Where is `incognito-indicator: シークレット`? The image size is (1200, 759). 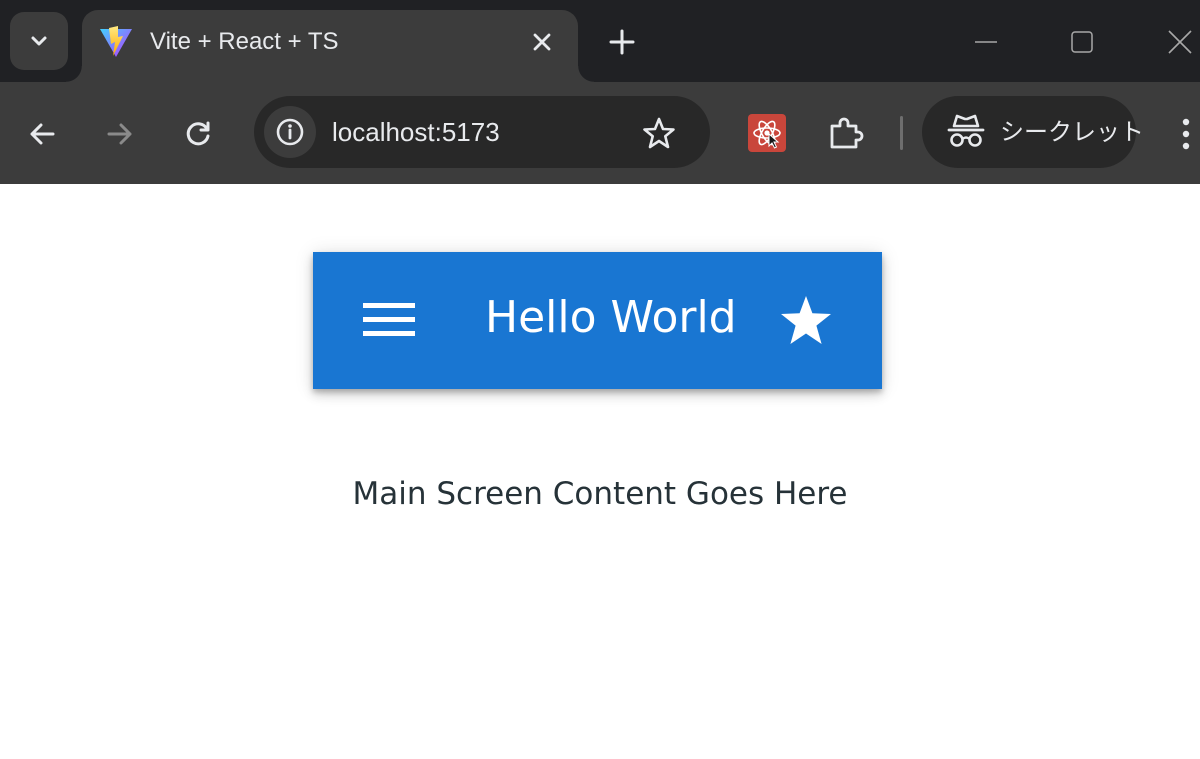
incognito-indicator: シークレット is located at coordinates (1033, 132).